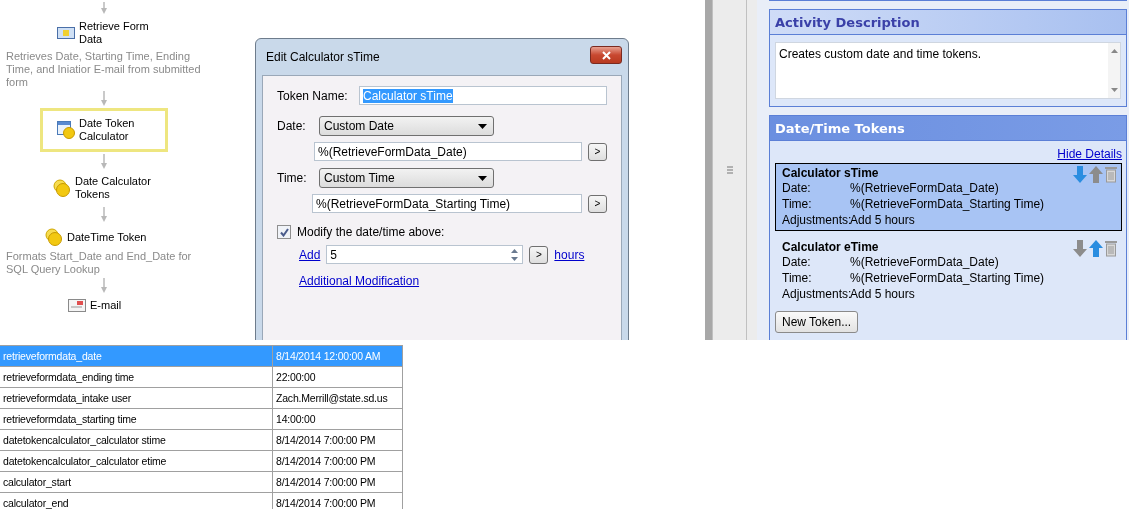 This screenshot has width=1129, height=509. What do you see at coordinates (292, 126) in the screenshot?
I see `date-label: Date:` at bounding box center [292, 126].